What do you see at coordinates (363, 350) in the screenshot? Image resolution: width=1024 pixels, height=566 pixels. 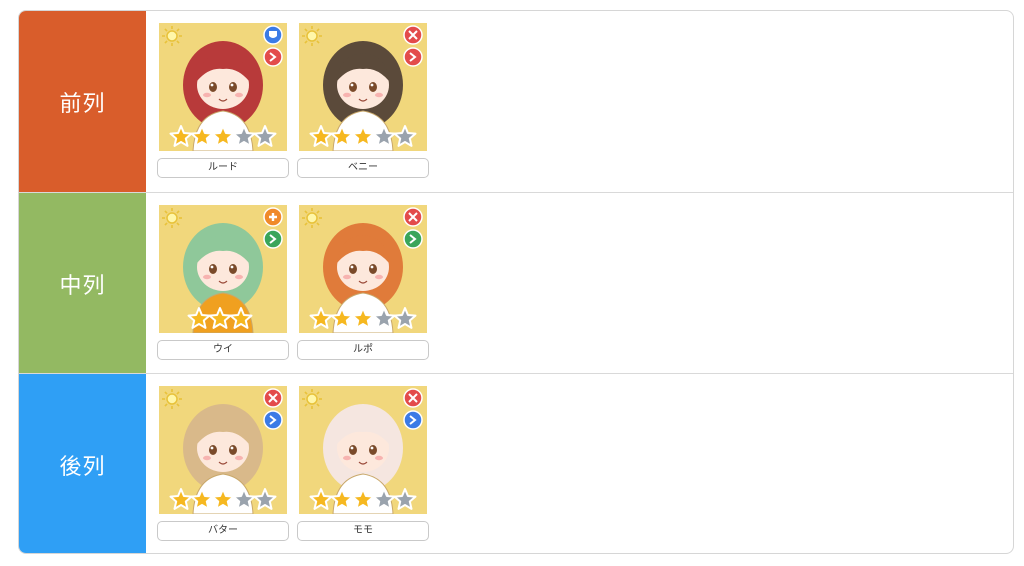 I see `character-name: ルポ` at bounding box center [363, 350].